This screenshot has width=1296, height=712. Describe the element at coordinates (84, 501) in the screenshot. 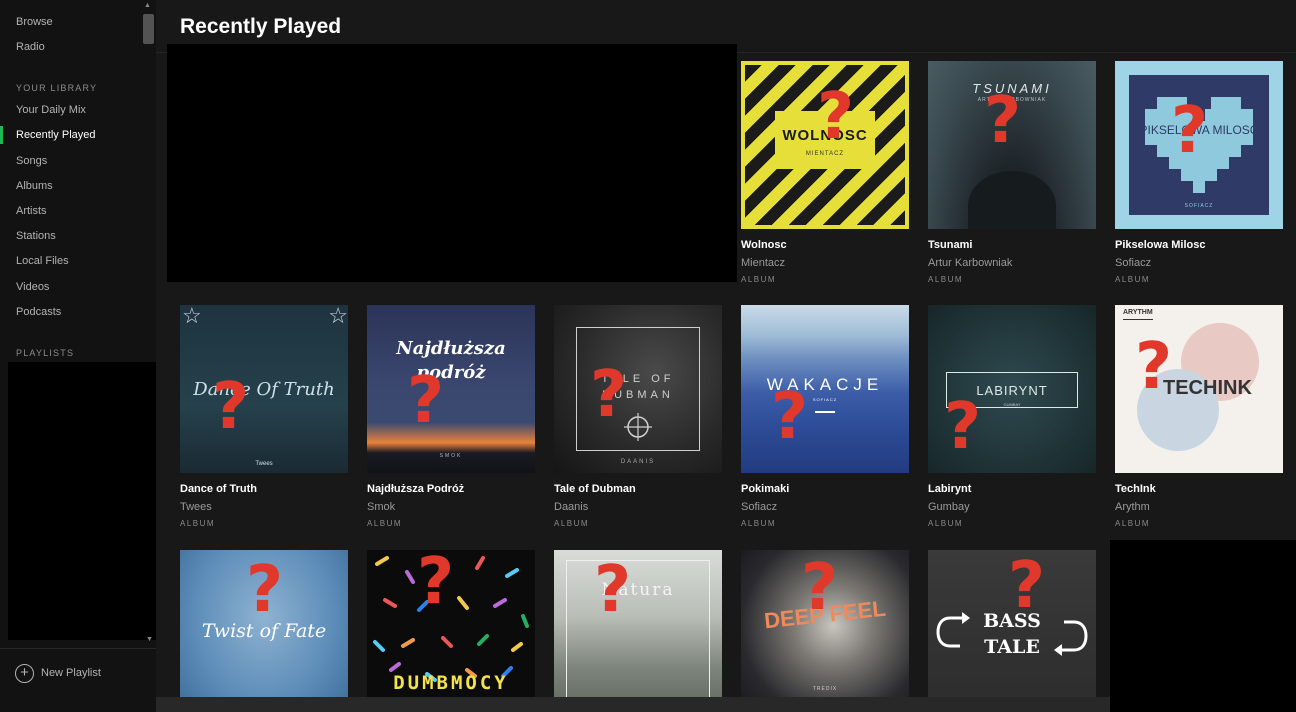

I see `redacted-playlists` at that location.